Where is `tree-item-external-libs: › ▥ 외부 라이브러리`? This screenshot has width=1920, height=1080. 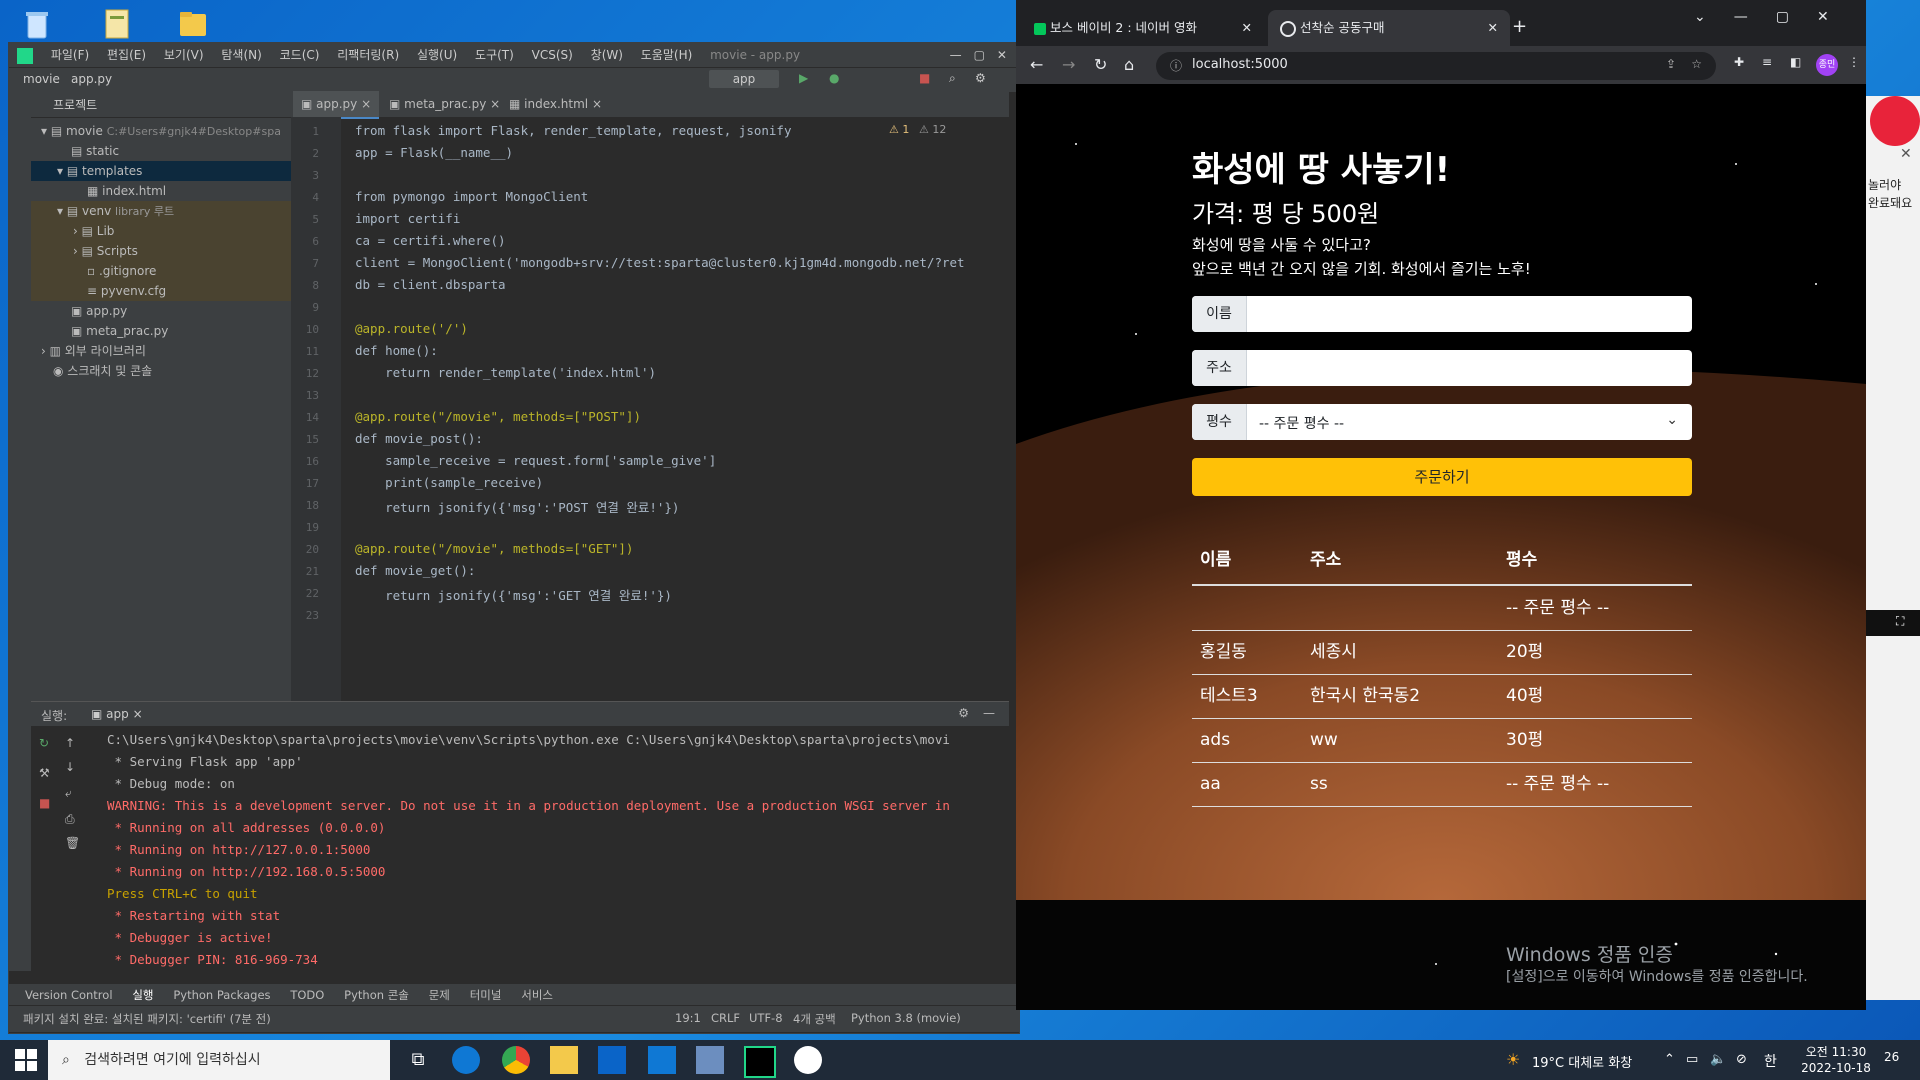
tree-item-external-libs: › ▥ 외부 라이브러리 is located at coordinates (166, 351).